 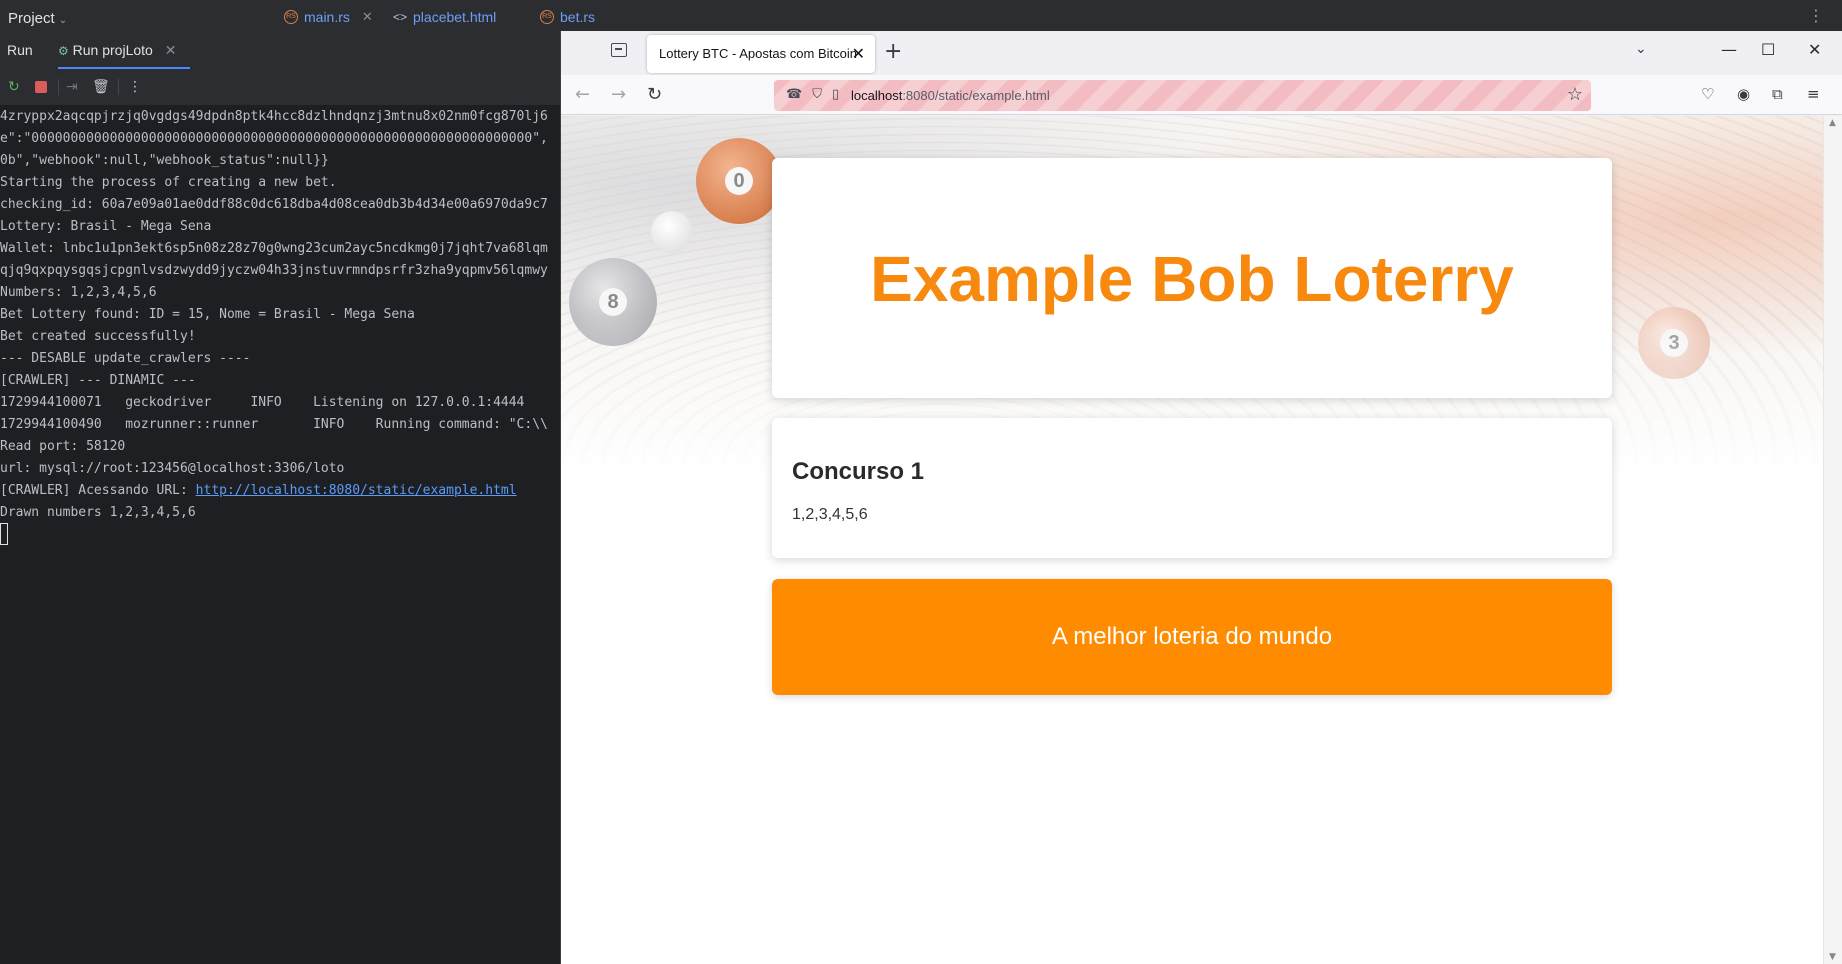 What do you see at coordinates (135, 15) in the screenshot?
I see `project-menu: Project ⌄` at bounding box center [135, 15].